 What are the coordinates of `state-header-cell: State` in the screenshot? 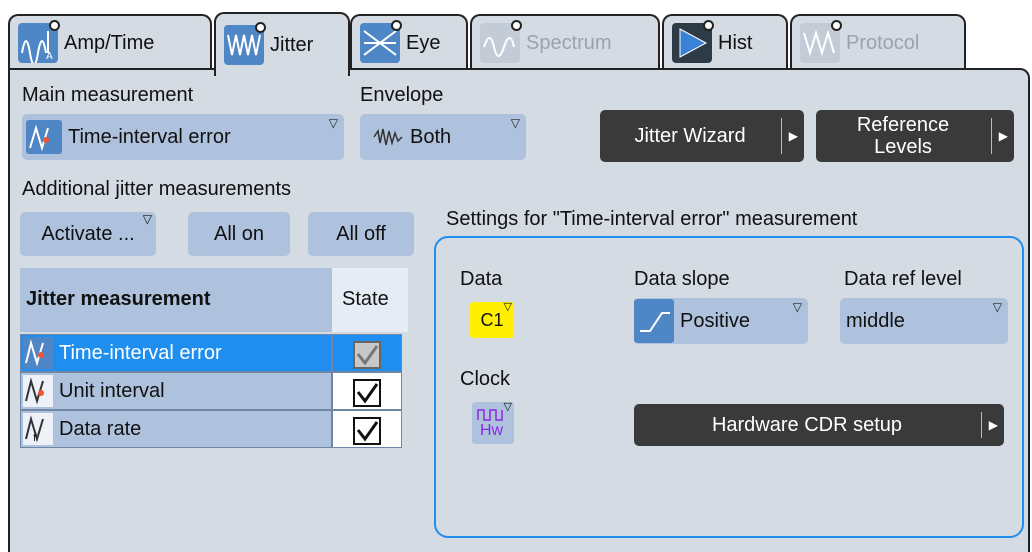 It's located at (370, 300).